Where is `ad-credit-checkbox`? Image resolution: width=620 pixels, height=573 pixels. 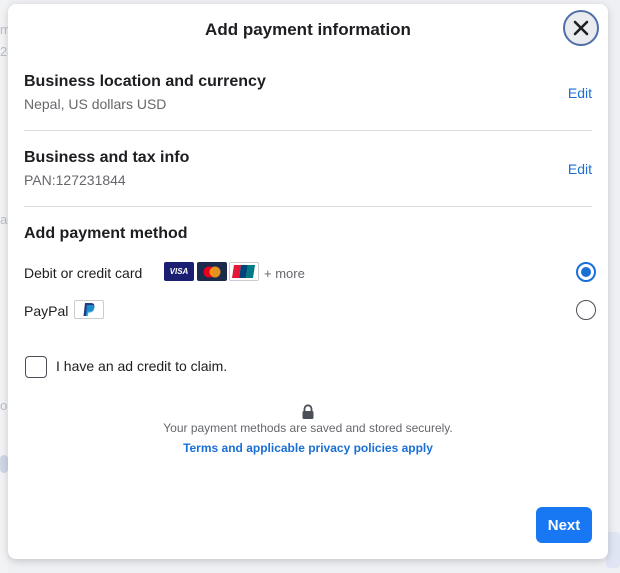
ad-credit-checkbox is located at coordinates (36, 367).